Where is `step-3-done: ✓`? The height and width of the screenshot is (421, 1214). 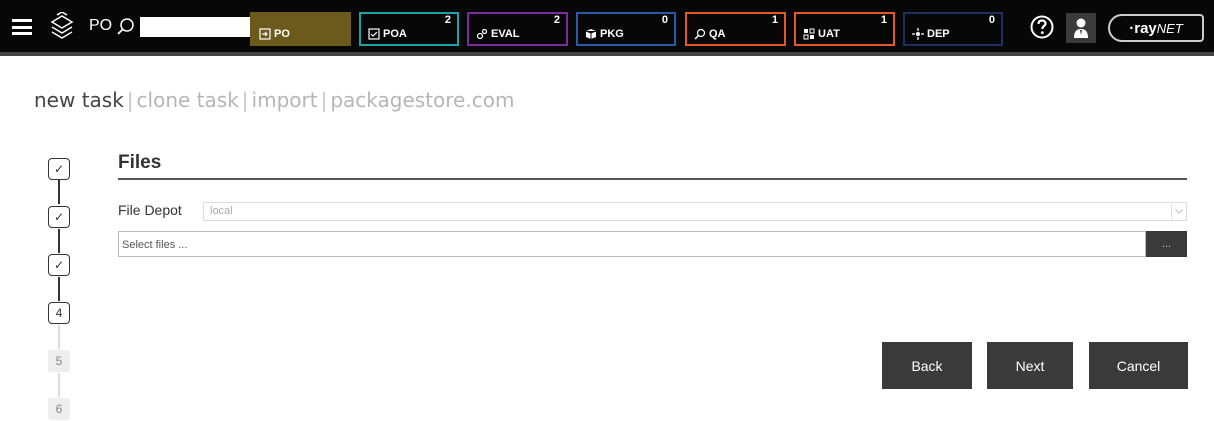
step-3-done: ✓ is located at coordinates (59, 265).